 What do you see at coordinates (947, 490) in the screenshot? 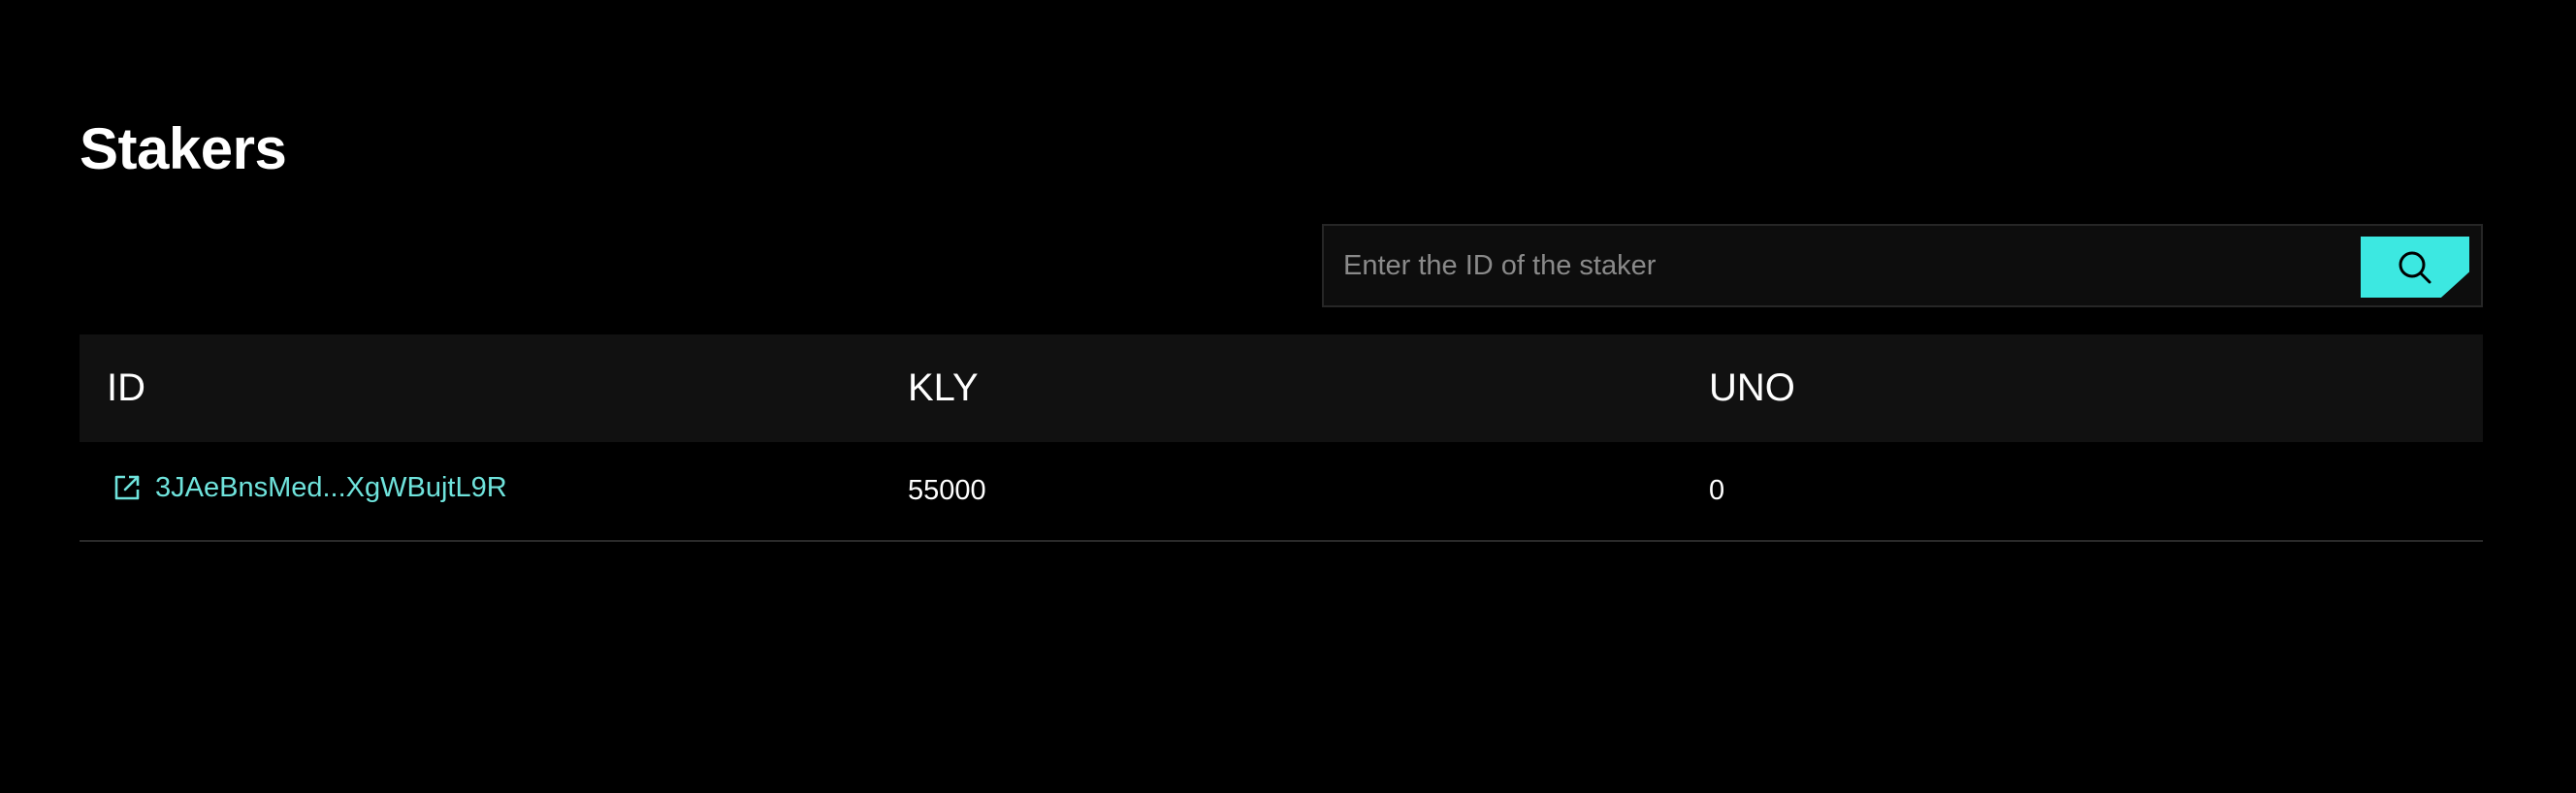
I see `cell-kly: 55000` at bounding box center [947, 490].